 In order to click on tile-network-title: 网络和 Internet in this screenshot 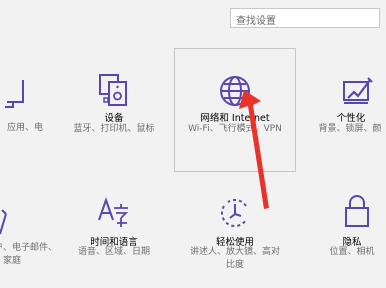, I will do `click(235, 118)`.